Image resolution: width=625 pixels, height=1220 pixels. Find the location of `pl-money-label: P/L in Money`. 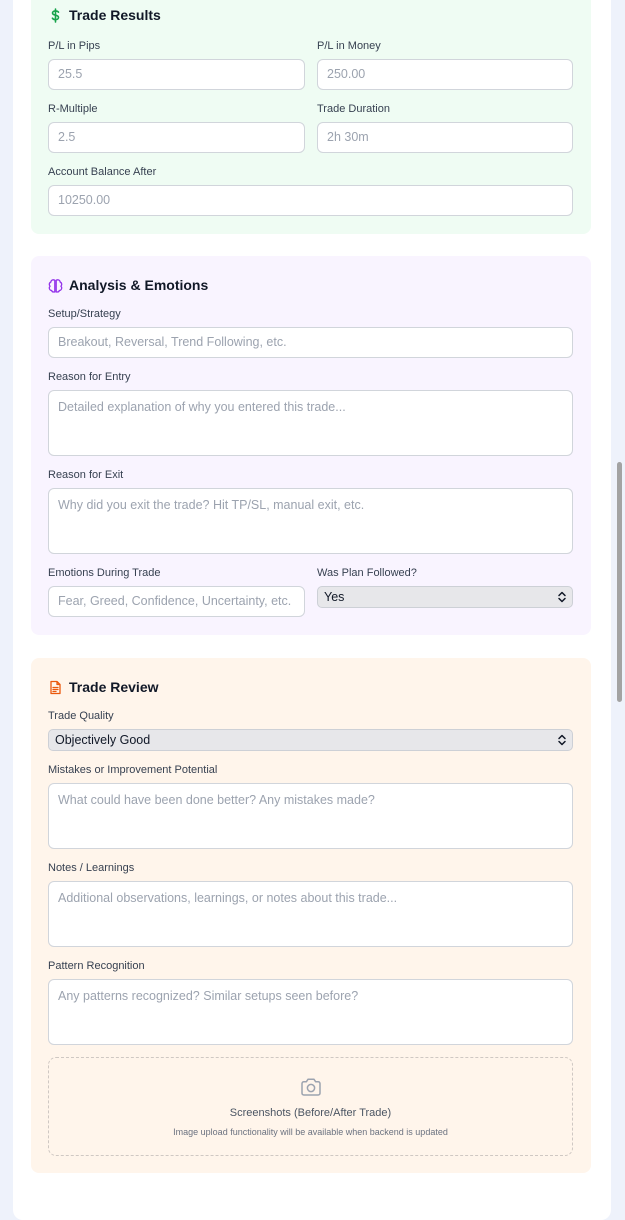

pl-money-label: P/L in Money is located at coordinates (349, 46).